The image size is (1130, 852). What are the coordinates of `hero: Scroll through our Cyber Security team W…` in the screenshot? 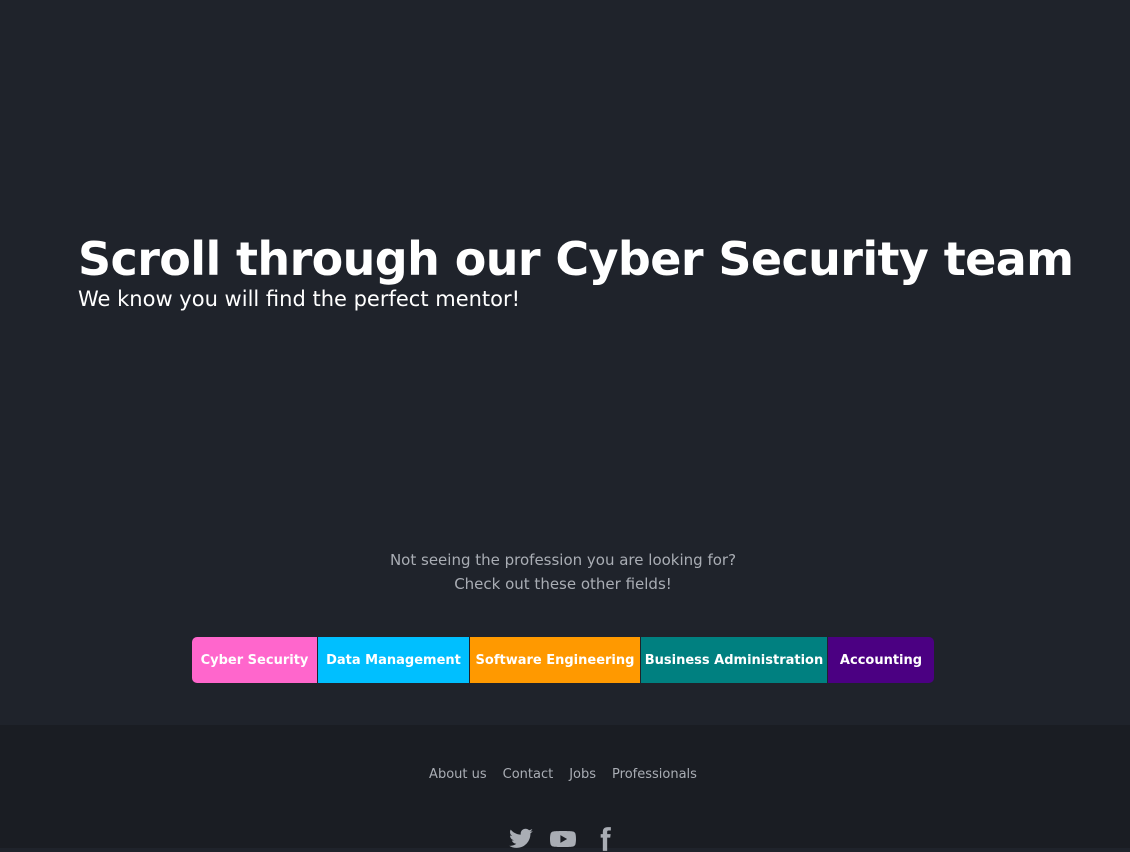 It's located at (576, 271).